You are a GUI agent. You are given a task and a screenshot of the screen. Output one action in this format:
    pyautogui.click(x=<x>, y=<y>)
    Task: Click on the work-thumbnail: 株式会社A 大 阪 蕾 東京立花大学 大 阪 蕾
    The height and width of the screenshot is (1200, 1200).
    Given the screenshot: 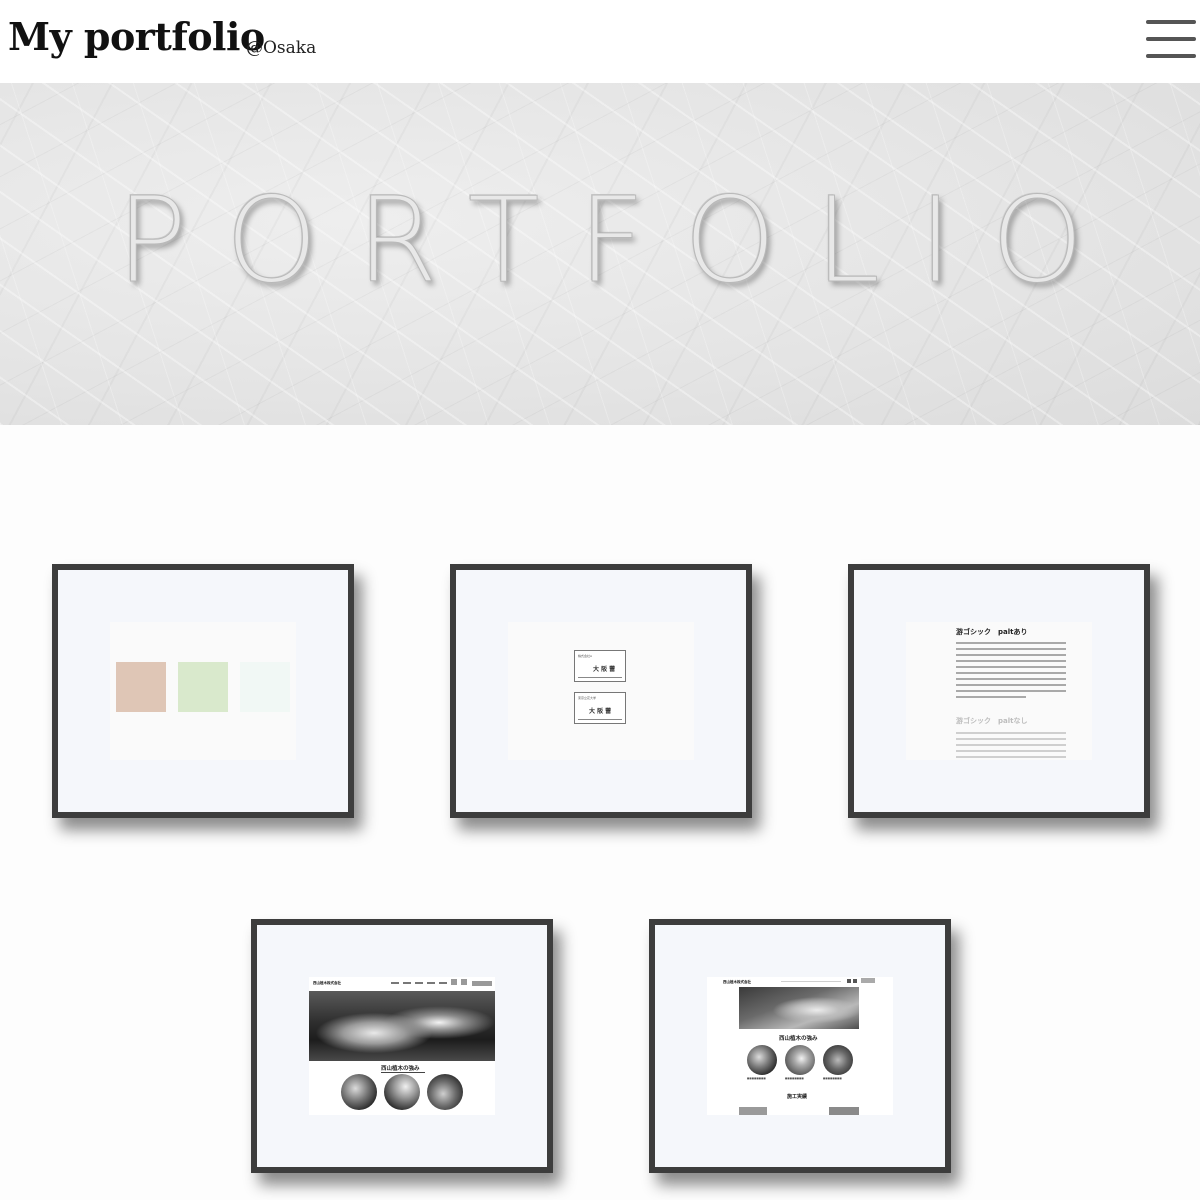 What is the action you would take?
    pyautogui.click(x=601, y=691)
    